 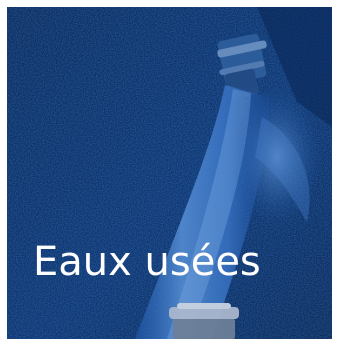 I want to click on tile-title: Eaux usées, so click(x=147, y=262).